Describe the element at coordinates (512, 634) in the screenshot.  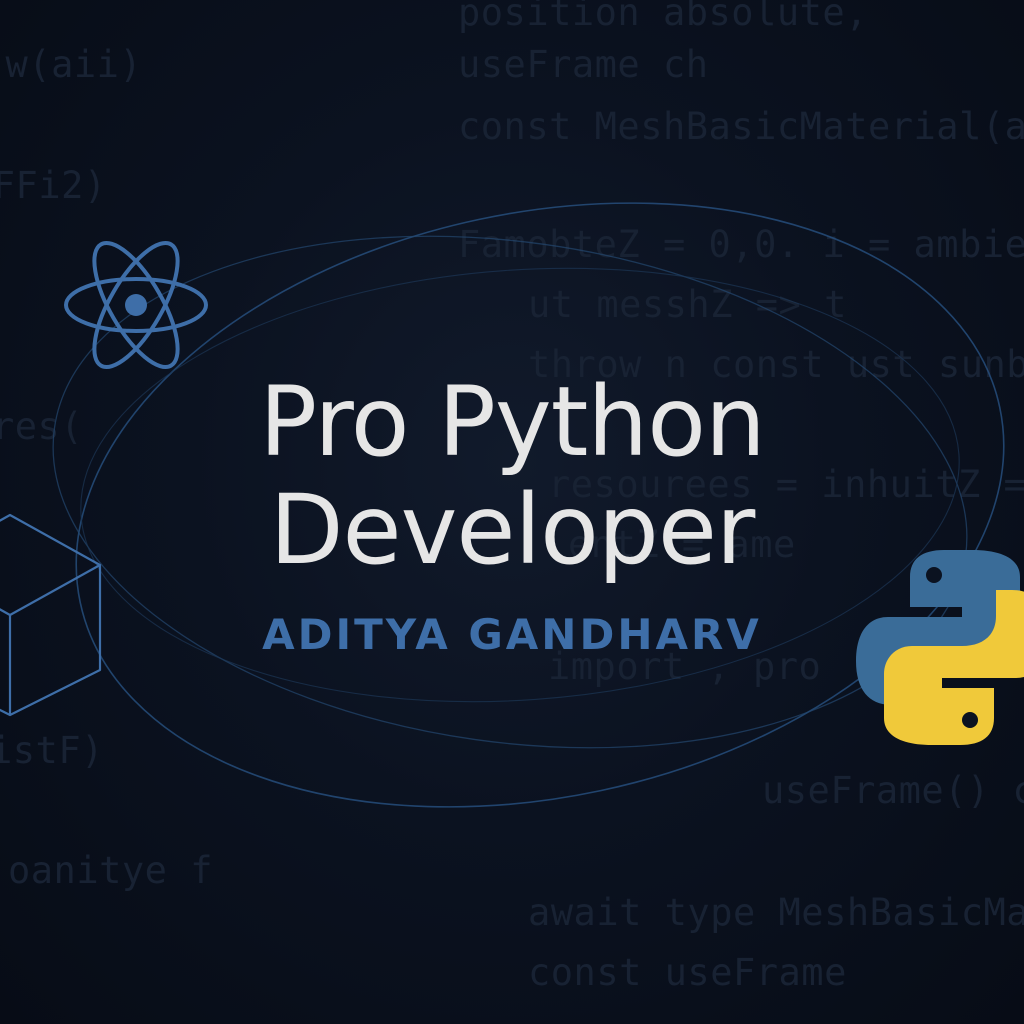
I see `author-name: ADITYA GANDHARV` at that location.